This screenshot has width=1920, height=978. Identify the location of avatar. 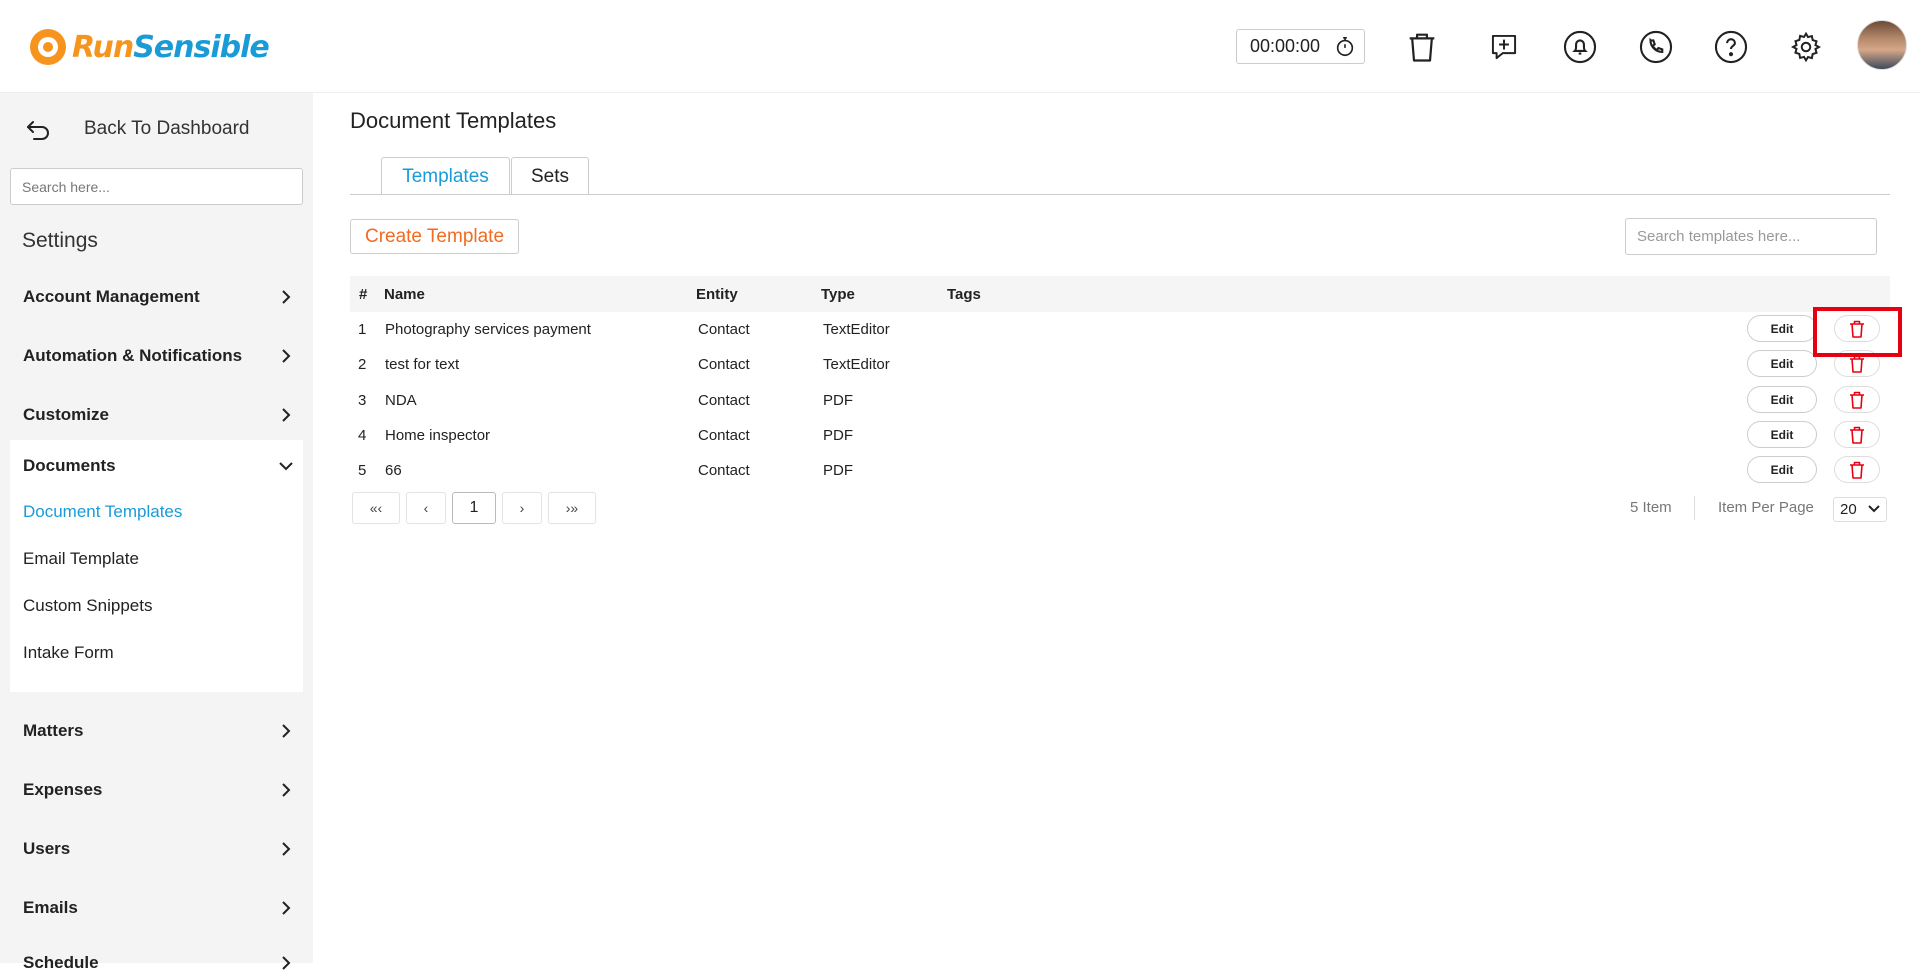
(1882, 45).